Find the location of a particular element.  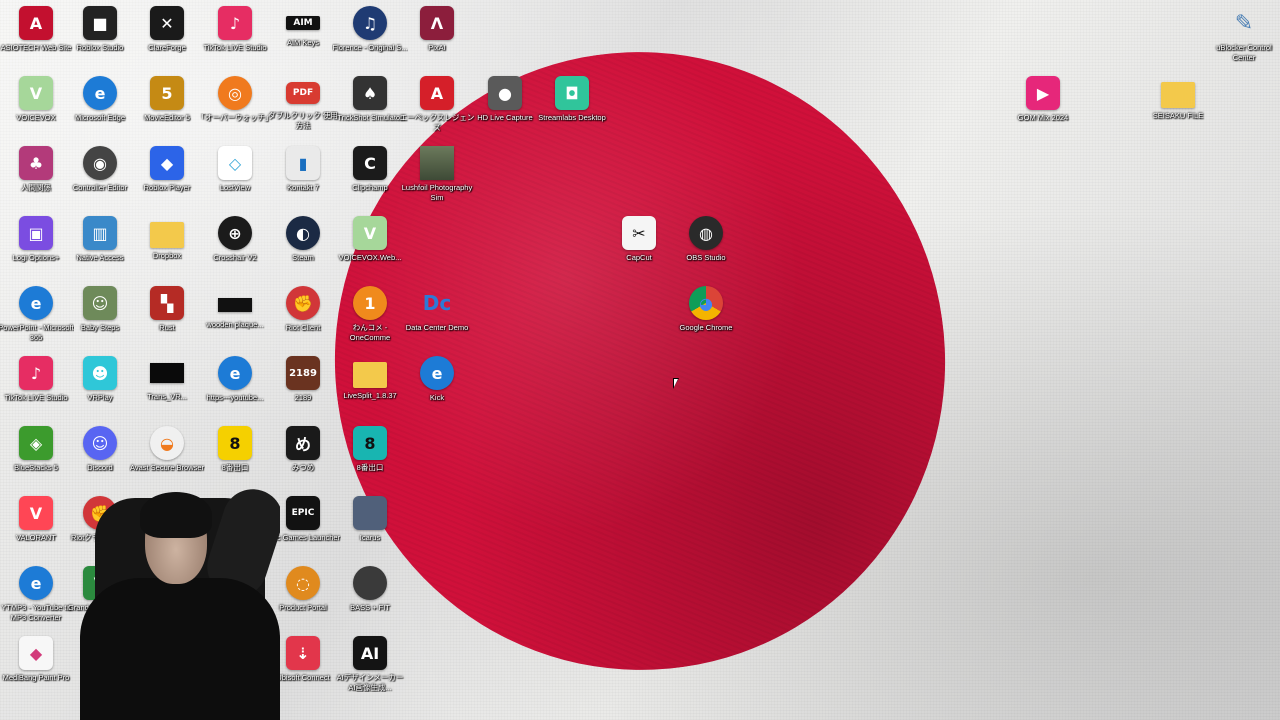

desktop-icon-eight-app: 8 8番出口 is located at coordinates (235, 458).